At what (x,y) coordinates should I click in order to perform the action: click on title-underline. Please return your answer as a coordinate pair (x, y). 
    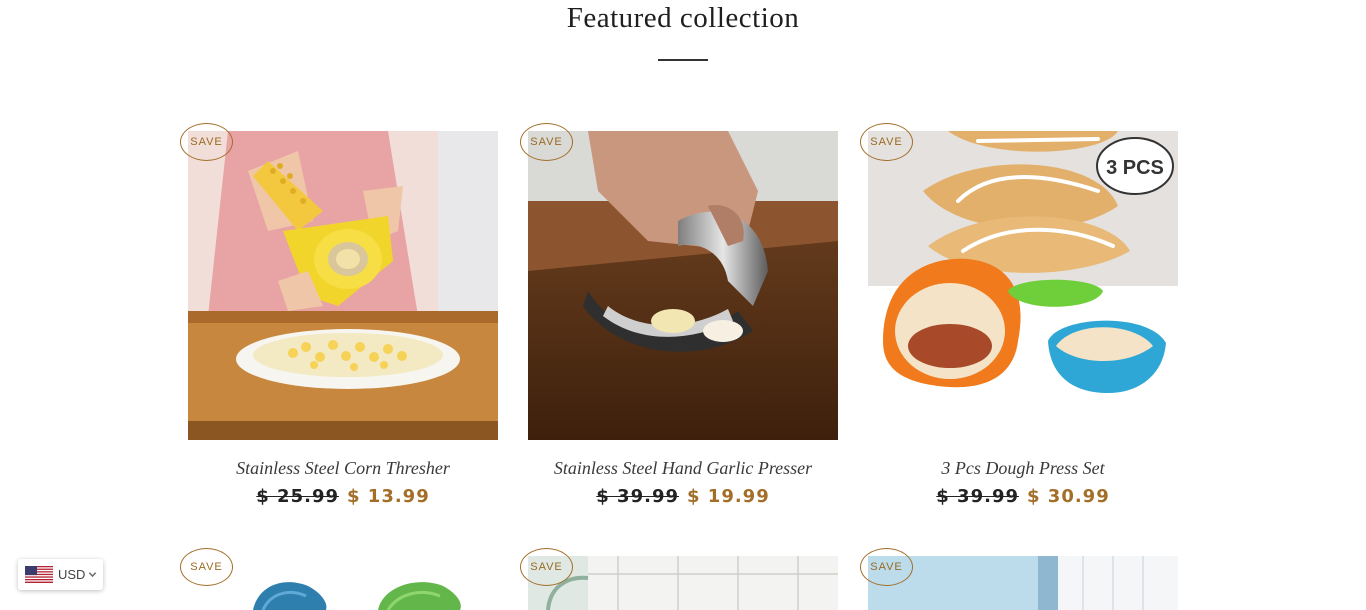
    Looking at the image, I should click on (683, 60).